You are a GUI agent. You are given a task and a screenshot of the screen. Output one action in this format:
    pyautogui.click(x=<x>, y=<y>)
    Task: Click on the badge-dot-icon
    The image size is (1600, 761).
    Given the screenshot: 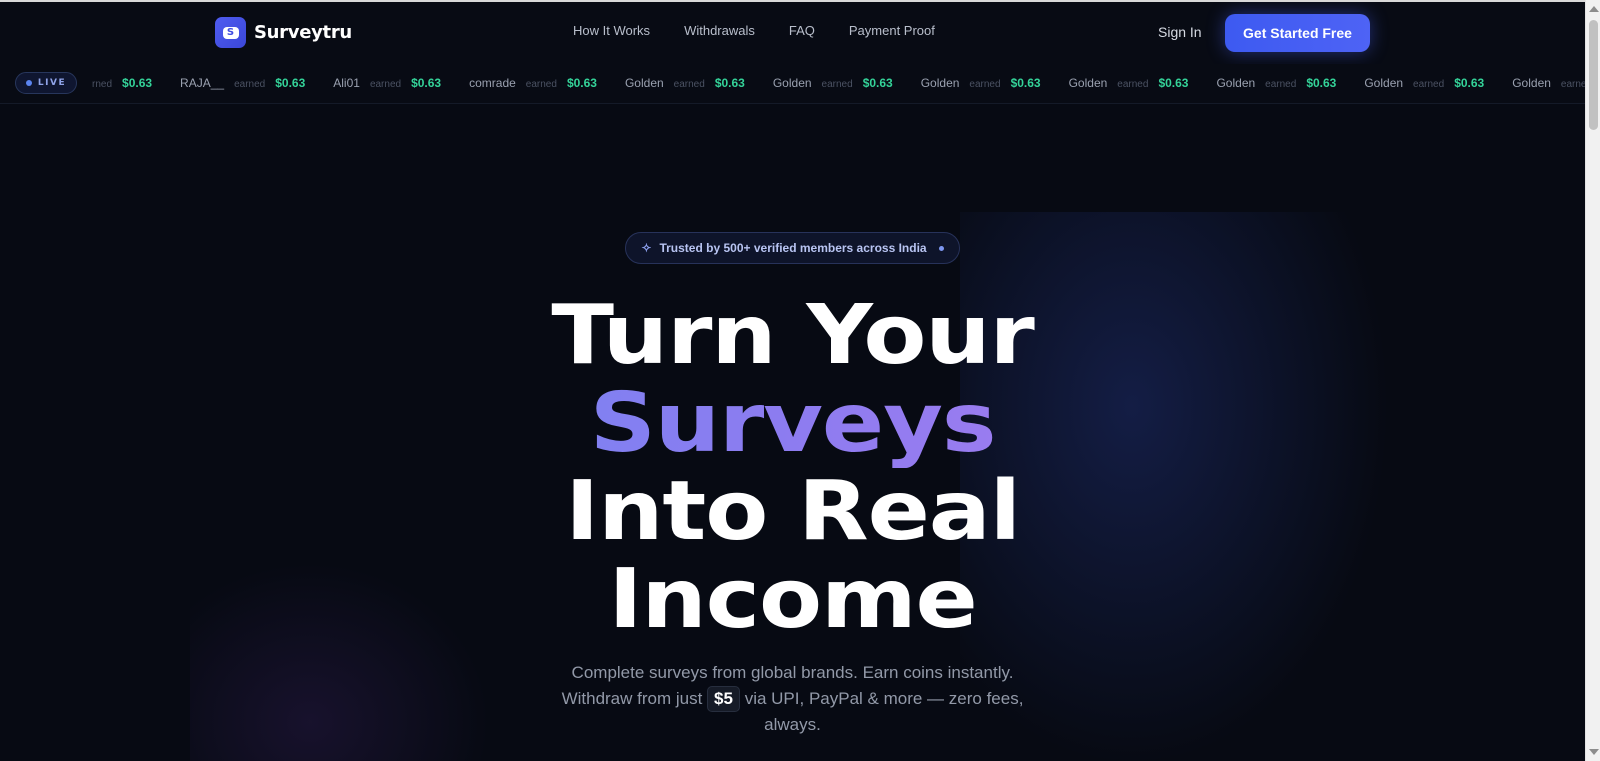 What is the action you would take?
    pyautogui.click(x=941, y=248)
    